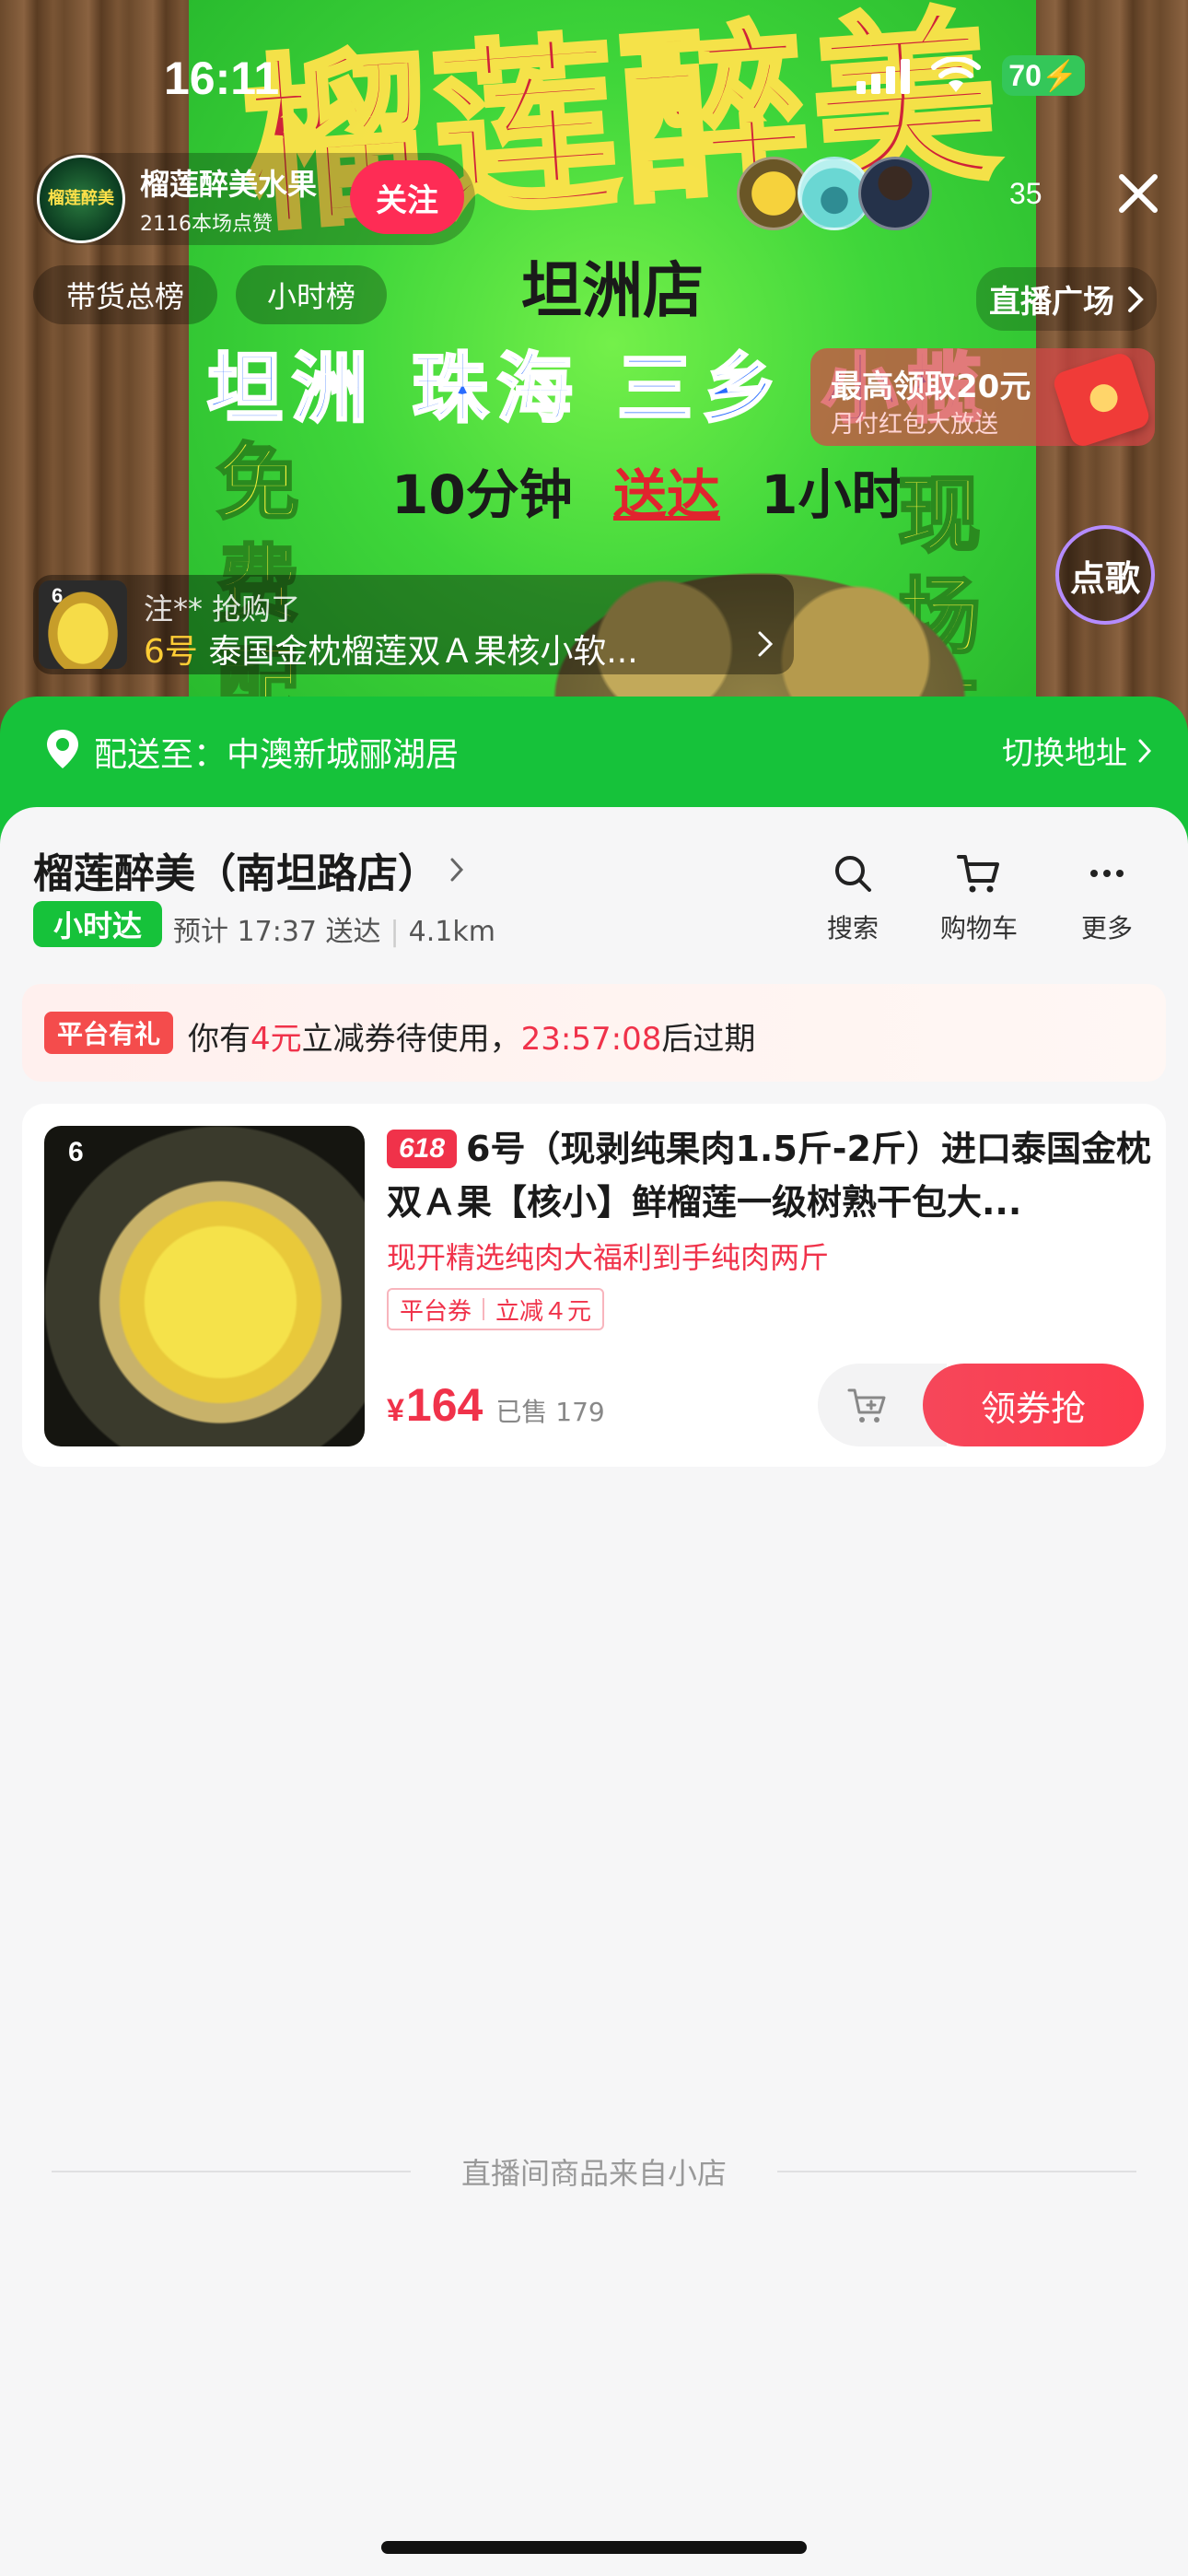 The height and width of the screenshot is (2576, 1188). What do you see at coordinates (1107, 898) in the screenshot?
I see `more-button: 更多` at bounding box center [1107, 898].